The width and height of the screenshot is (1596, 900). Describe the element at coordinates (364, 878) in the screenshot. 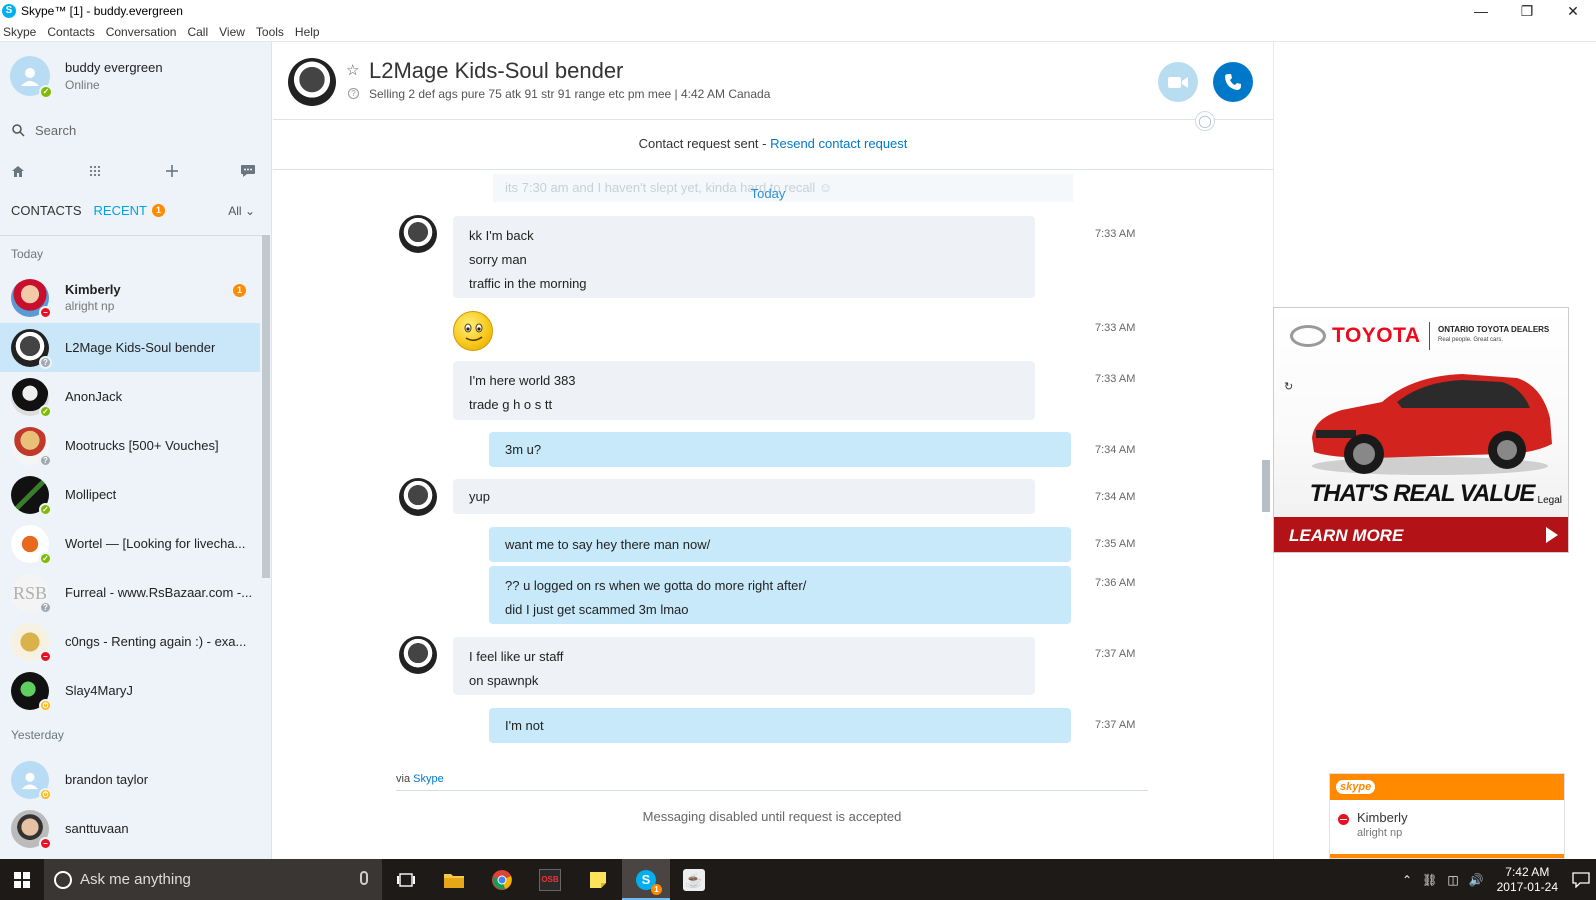

I see `microphone-icon` at that location.